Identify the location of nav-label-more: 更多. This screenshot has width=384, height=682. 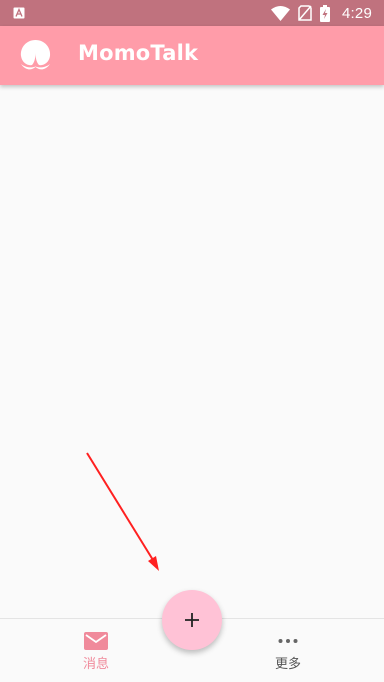
(287, 664).